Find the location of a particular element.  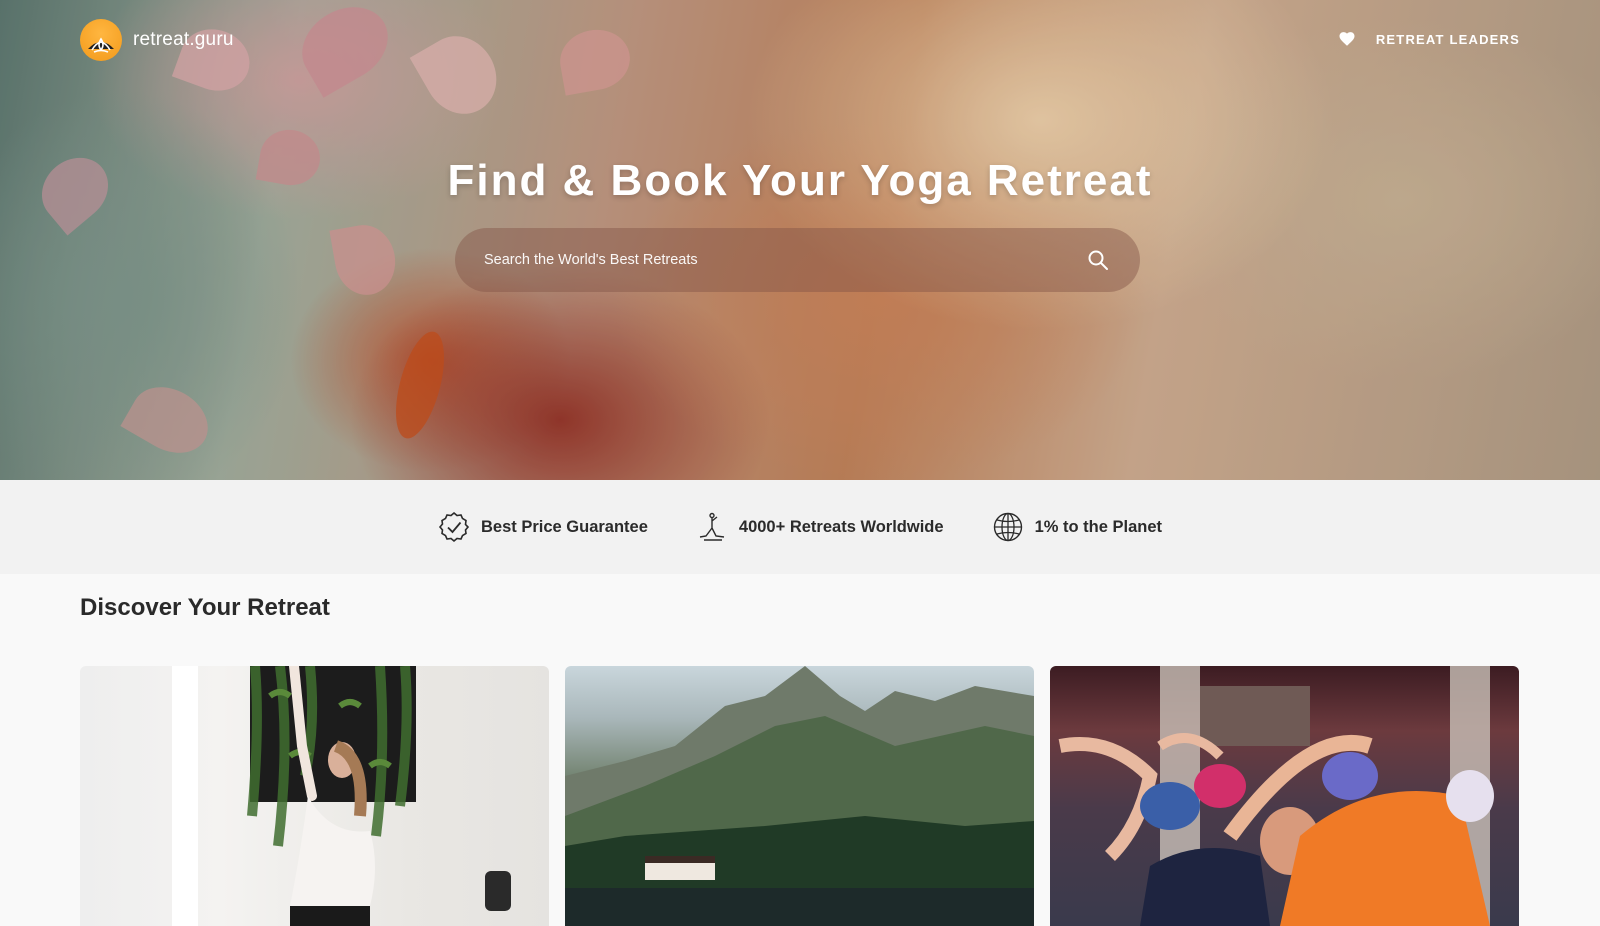

page-title: Find & Book Your Yoga Retreat is located at coordinates (800, 180).